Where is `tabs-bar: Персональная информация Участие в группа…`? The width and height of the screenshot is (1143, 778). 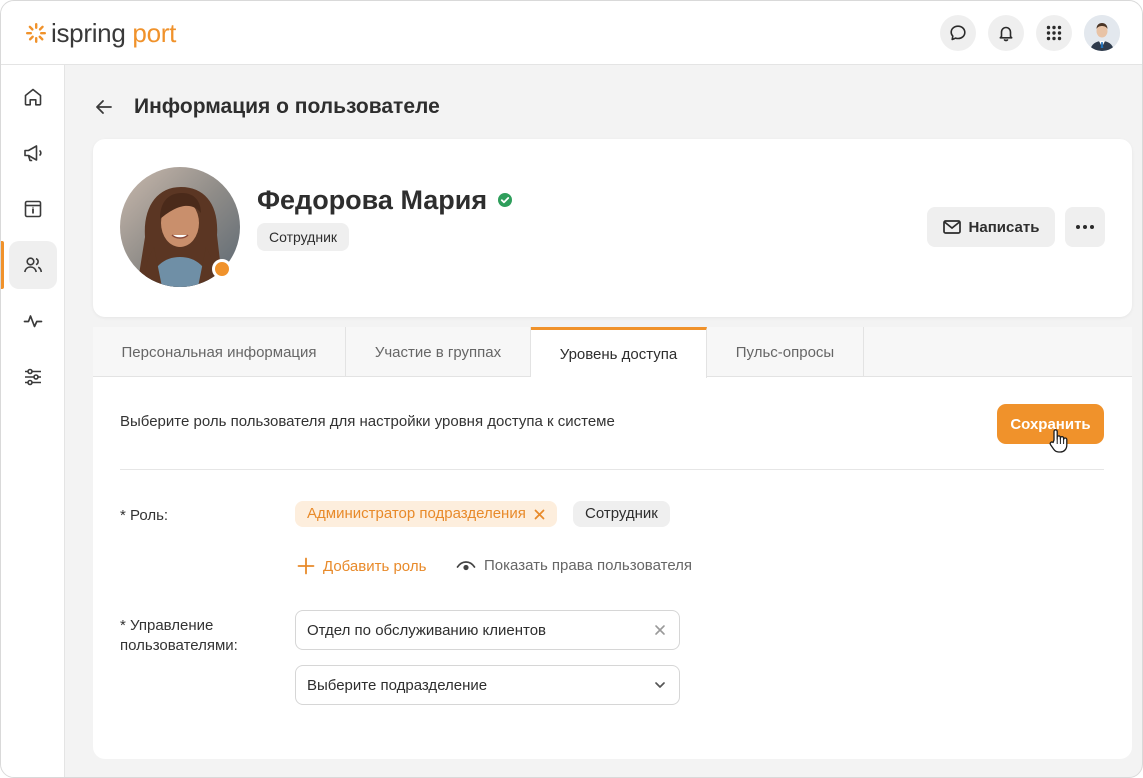
tabs-bar: Персональная информация Участие в группа… is located at coordinates (612, 352).